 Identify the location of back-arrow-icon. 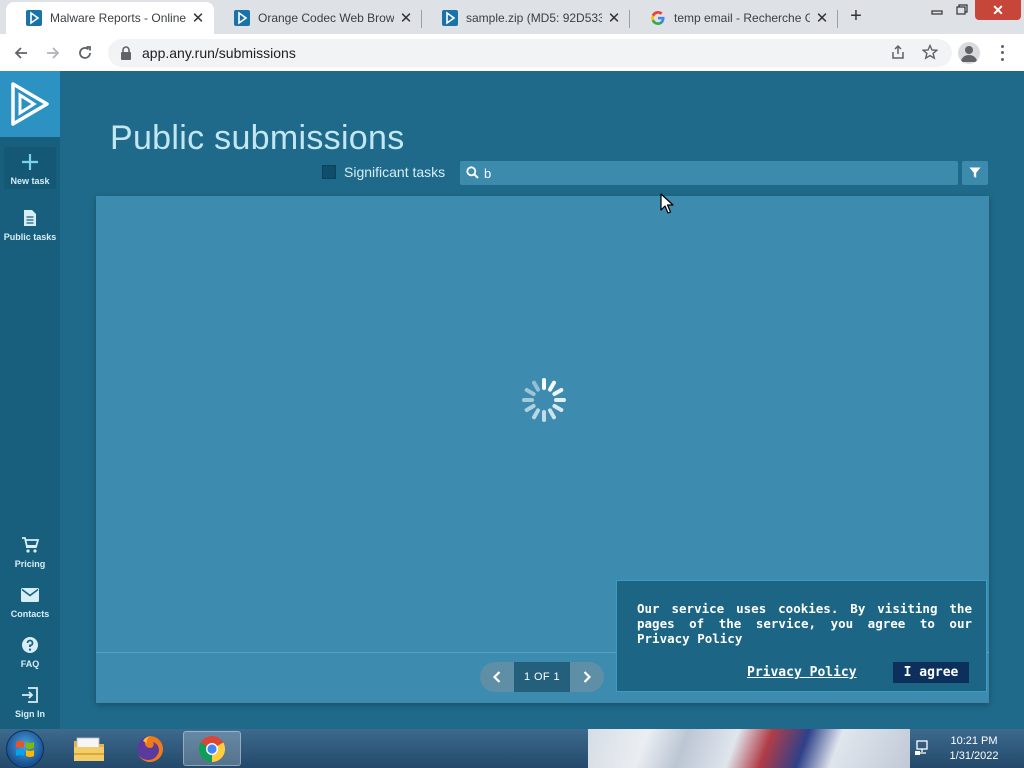
(20, 53).